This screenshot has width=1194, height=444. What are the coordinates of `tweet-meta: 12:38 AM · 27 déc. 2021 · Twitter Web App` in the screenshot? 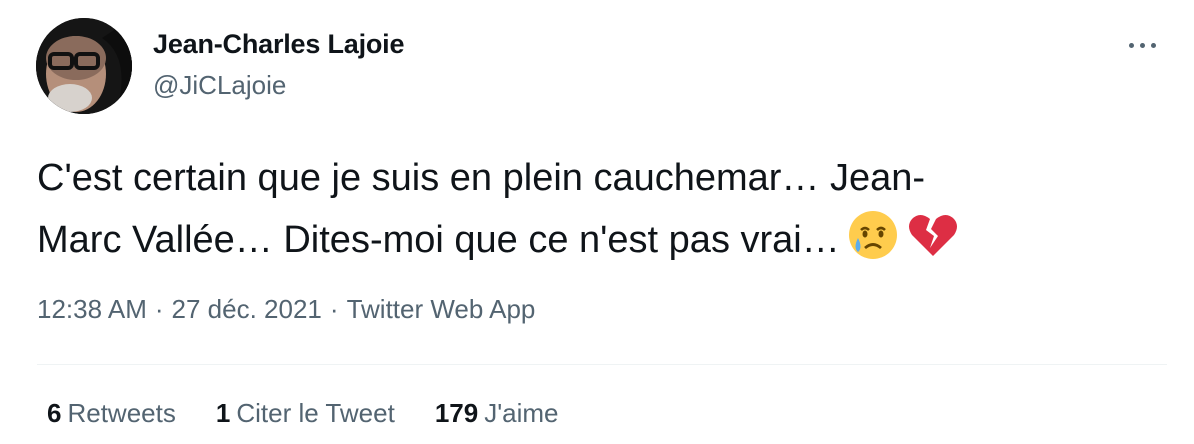 It's located at (286, 309).